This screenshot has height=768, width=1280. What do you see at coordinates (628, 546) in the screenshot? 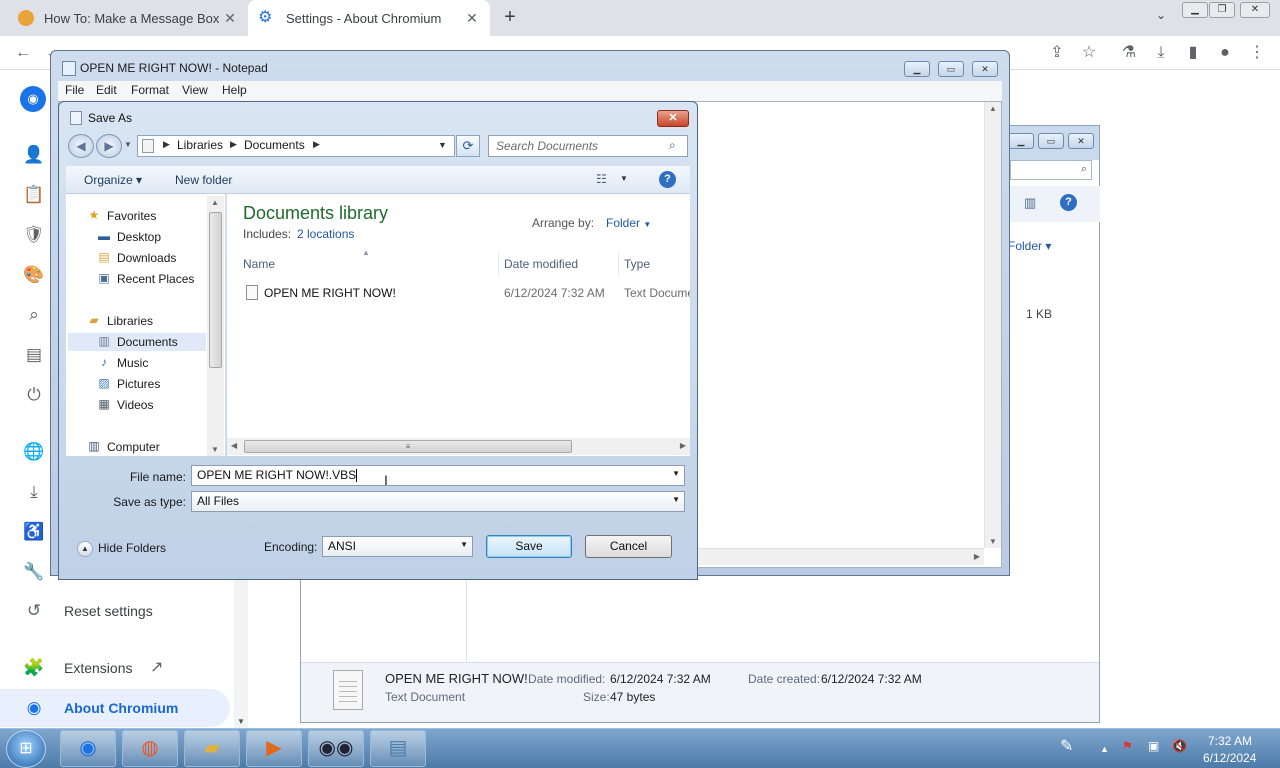
I see `cancel-button: Cancel` at bounding box center [628, 546].